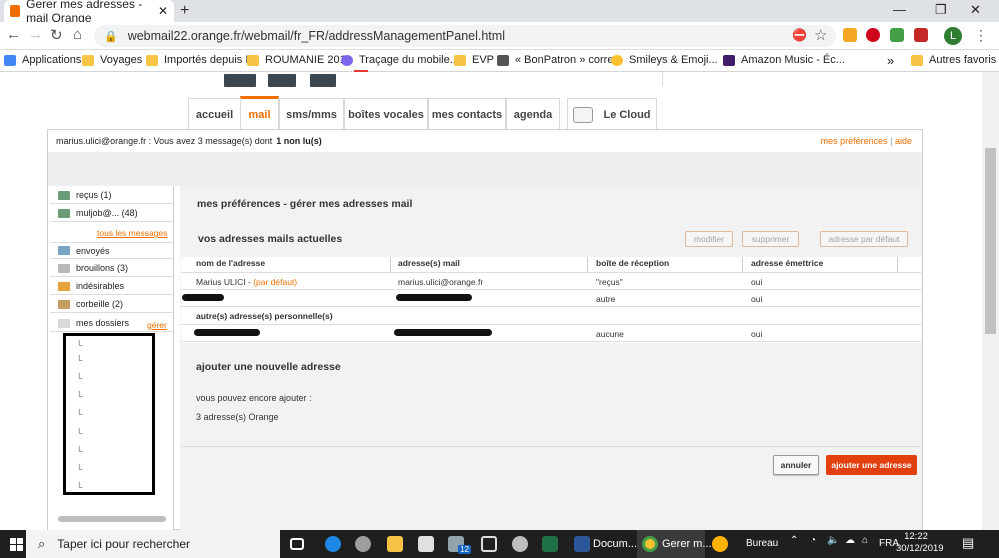 Image resolution: width=999 pixels, height=558 pixels. Describe the element at coordinates (112, 213) in the screenshot. I see `folder-muljob: muljob@... (48)` at that location.